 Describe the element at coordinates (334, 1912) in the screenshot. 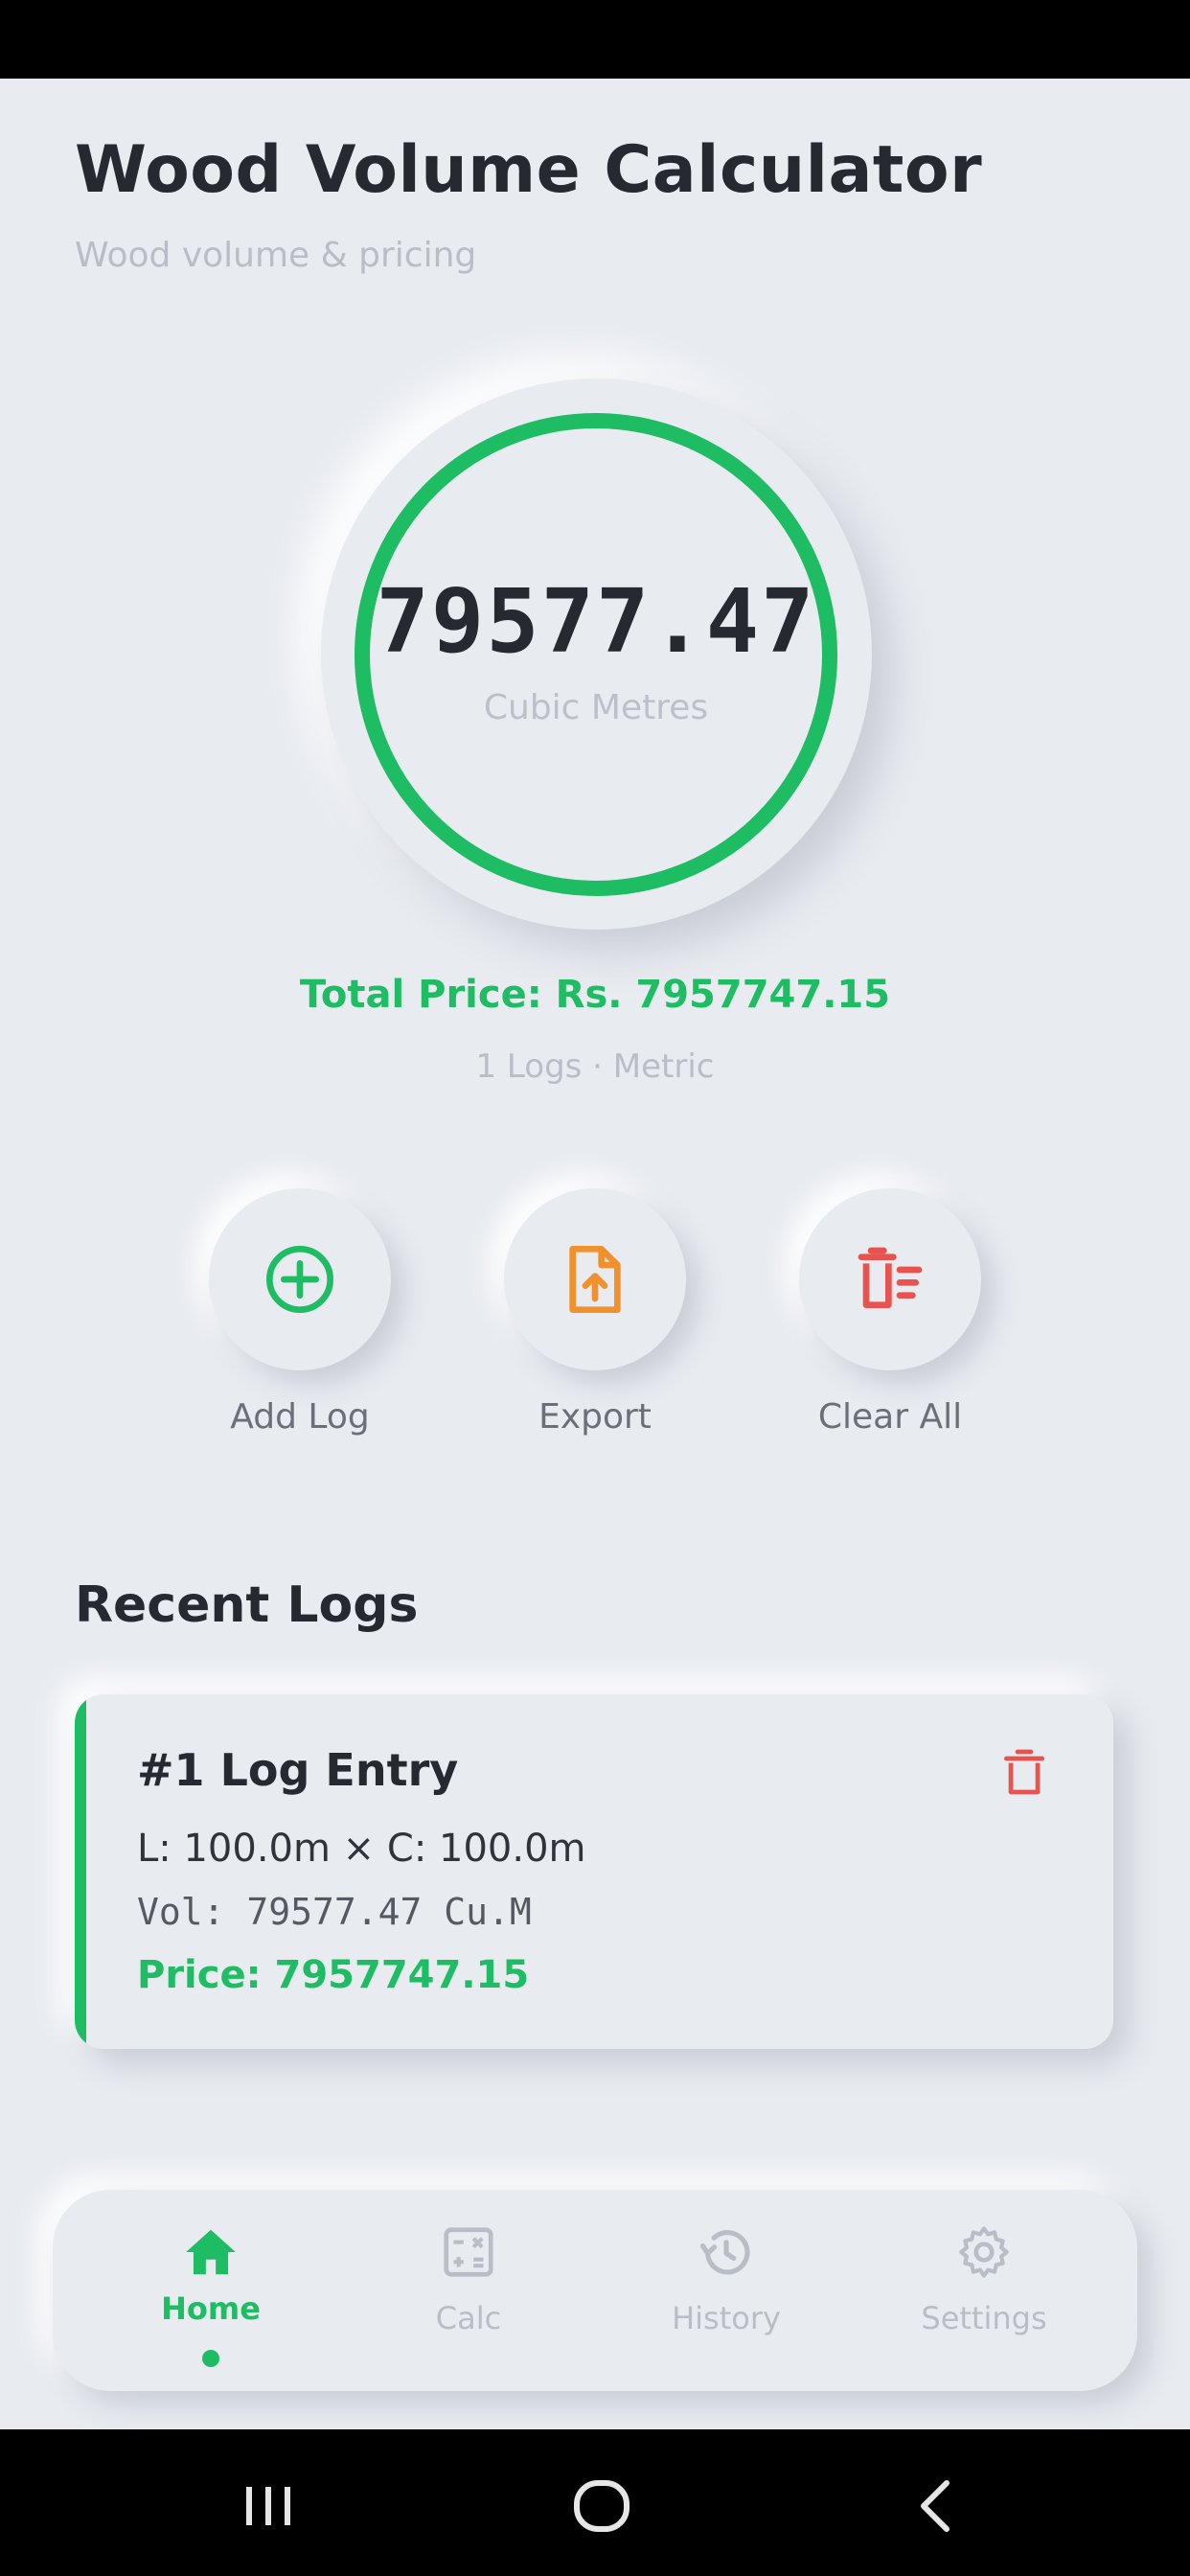

I see `log-entry-volume: Vol: 79577.47 Cu.M` at that location.